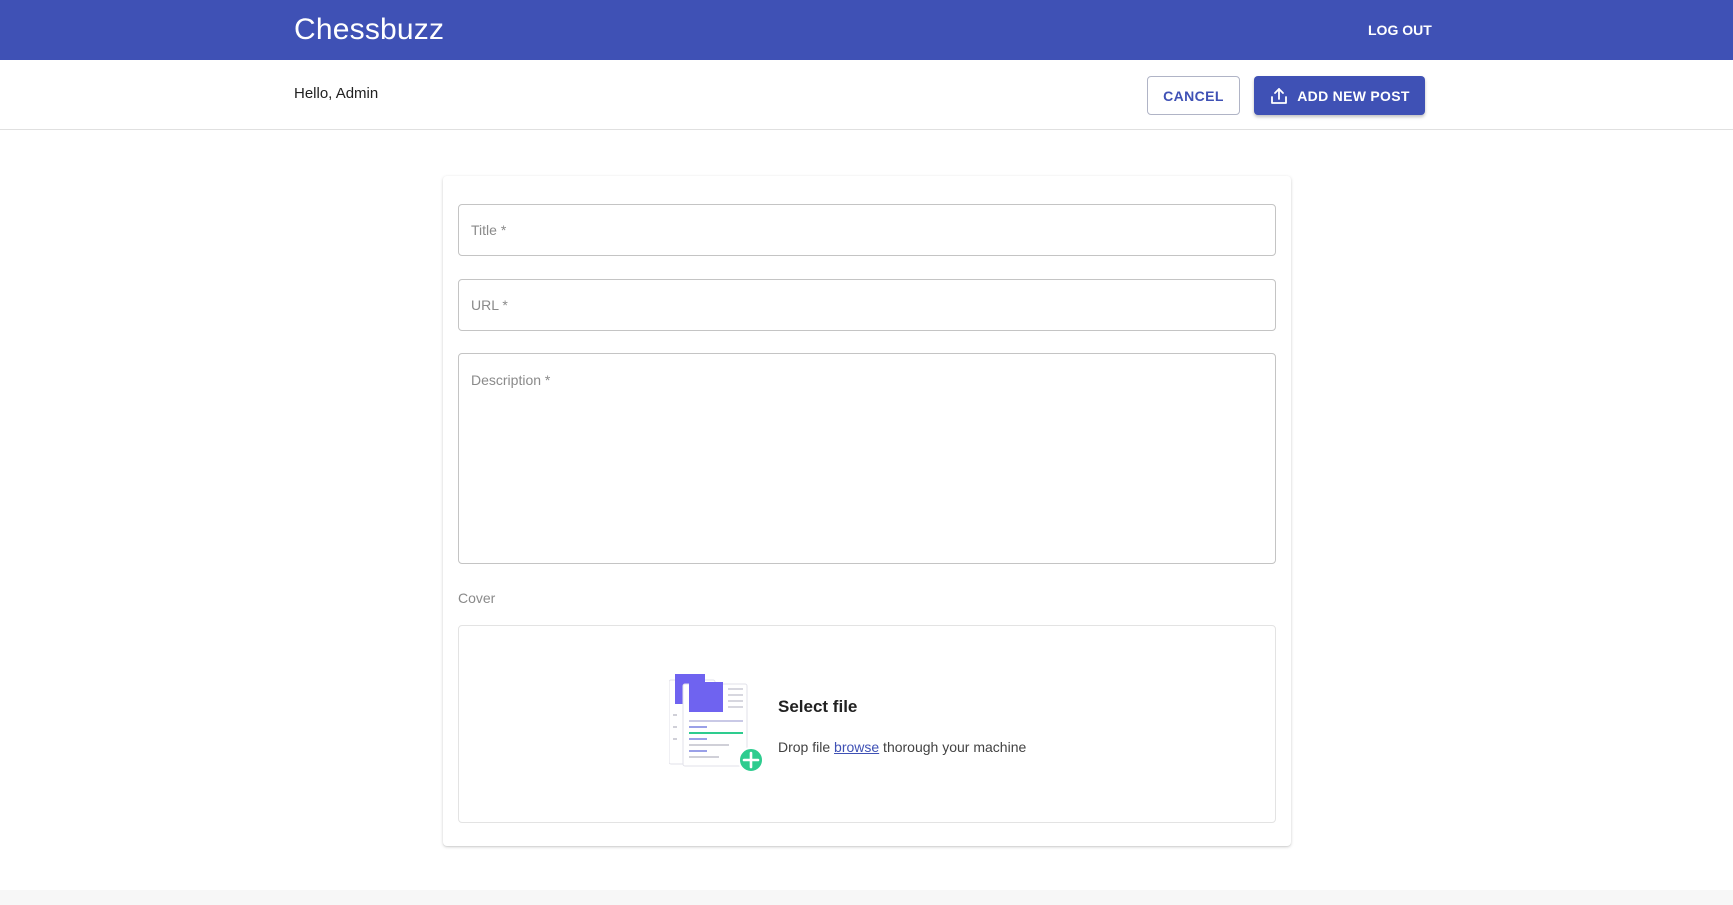 The width and height of the screenshot is (1733, 905). I want to click on app-bar: Chessbuzz LOG OUT, so click(866, 30).